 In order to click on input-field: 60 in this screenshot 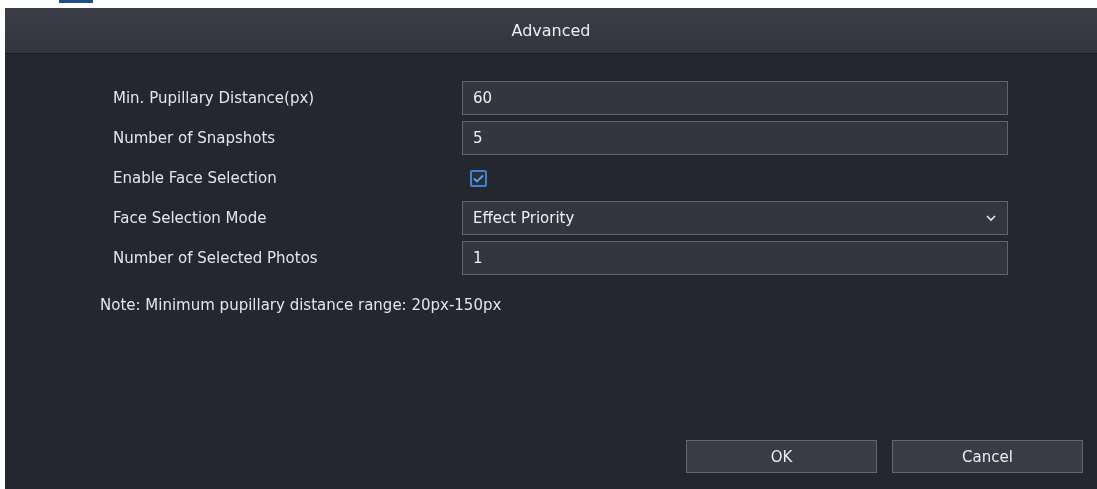, I will do `click(735, 98)`.